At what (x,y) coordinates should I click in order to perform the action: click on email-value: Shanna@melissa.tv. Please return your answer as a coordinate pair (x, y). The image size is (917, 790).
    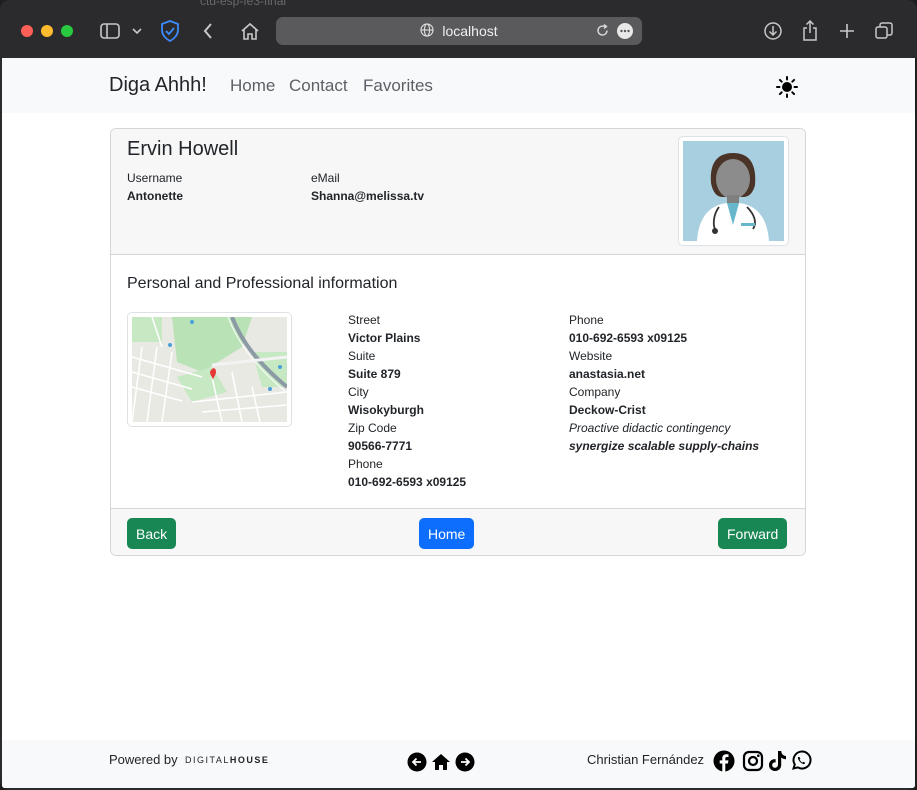
    Looking at the image, I should click on (368, 196).